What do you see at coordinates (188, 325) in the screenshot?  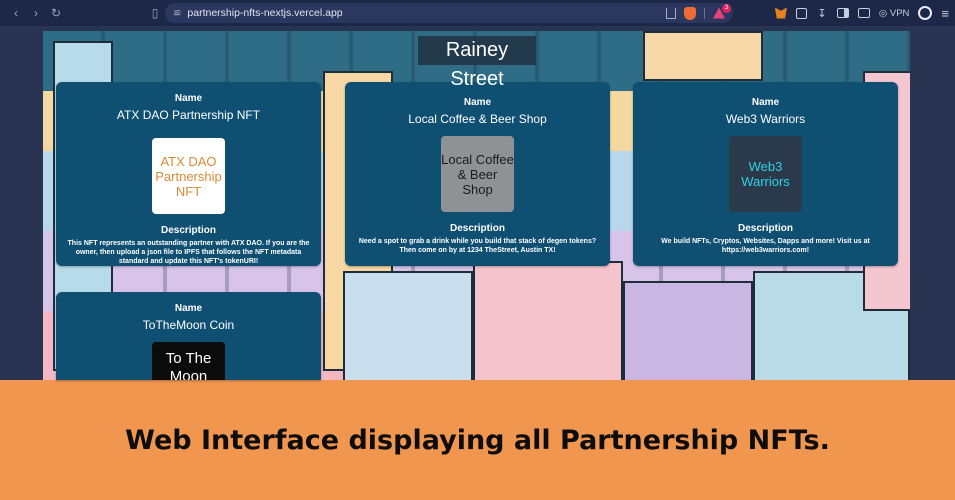 I see `nft-name: ToTheMoon Coin` at bounding box center [188, 325].